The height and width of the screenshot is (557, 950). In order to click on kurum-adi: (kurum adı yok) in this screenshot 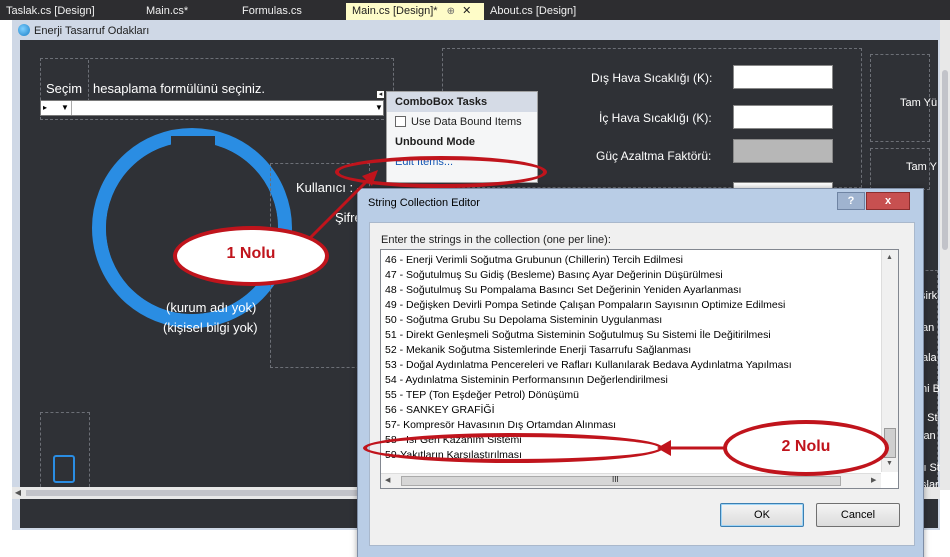, I will do `click(211, 307)`.